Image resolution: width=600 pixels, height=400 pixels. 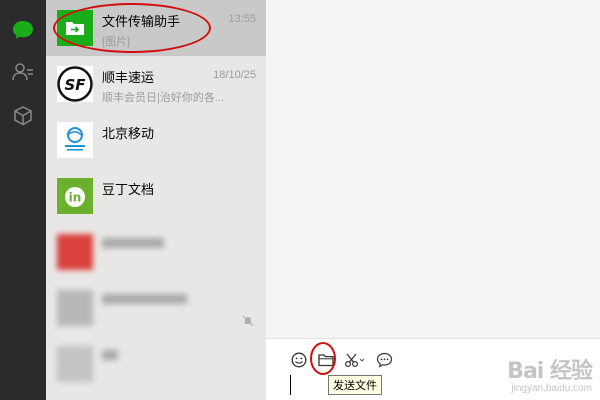 I want to click on chat-name: 文件传输助手, so click(x=141, y=21).